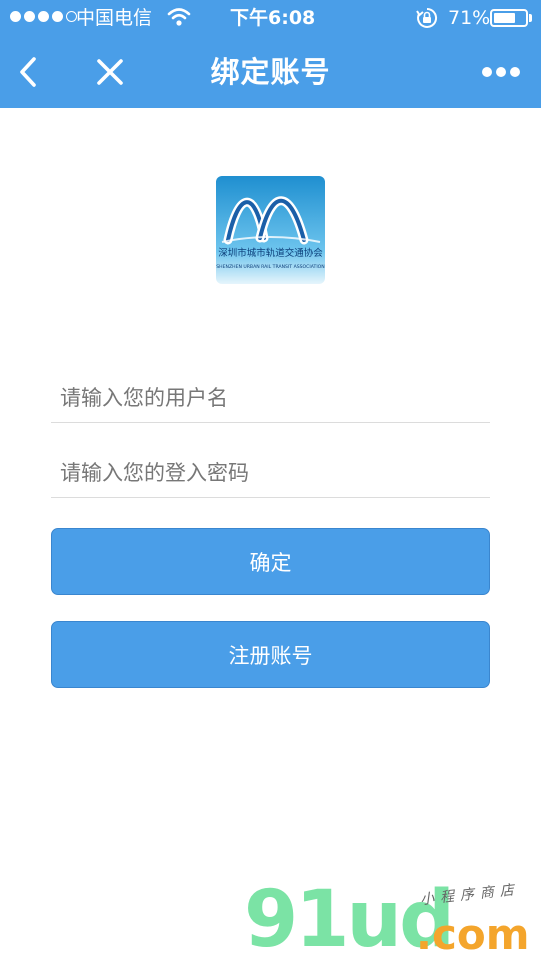 Image resolution: width=541 pixels, height=960 pixels. I want to click on password-field, so click(270, 473).